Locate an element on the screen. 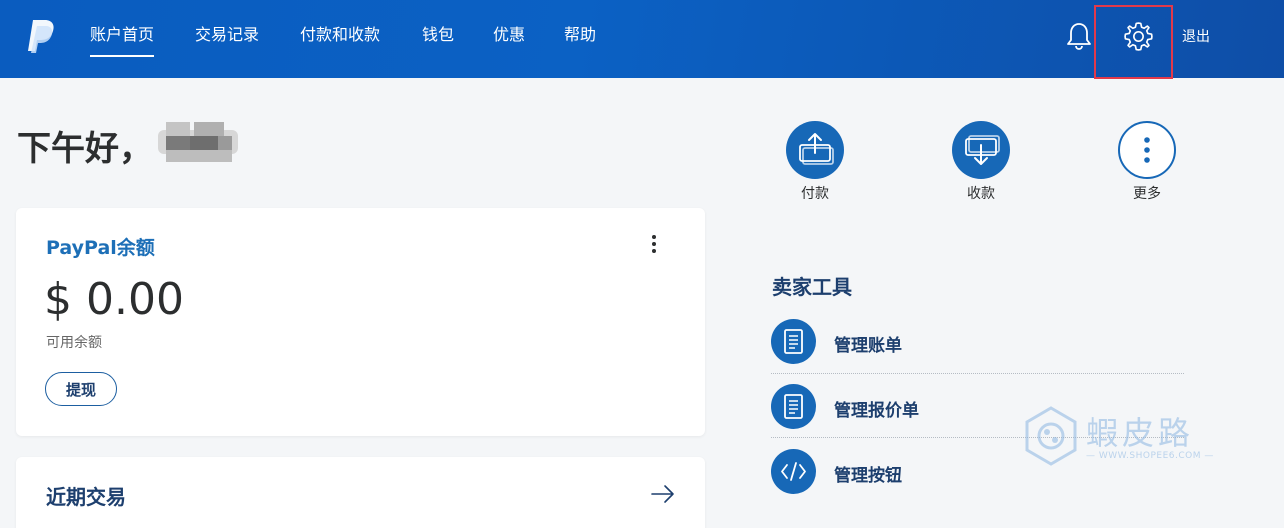 The height and width of the screenshot is (528, 1284). quick-action-label: 付款 is located at coordinates (815, 194).